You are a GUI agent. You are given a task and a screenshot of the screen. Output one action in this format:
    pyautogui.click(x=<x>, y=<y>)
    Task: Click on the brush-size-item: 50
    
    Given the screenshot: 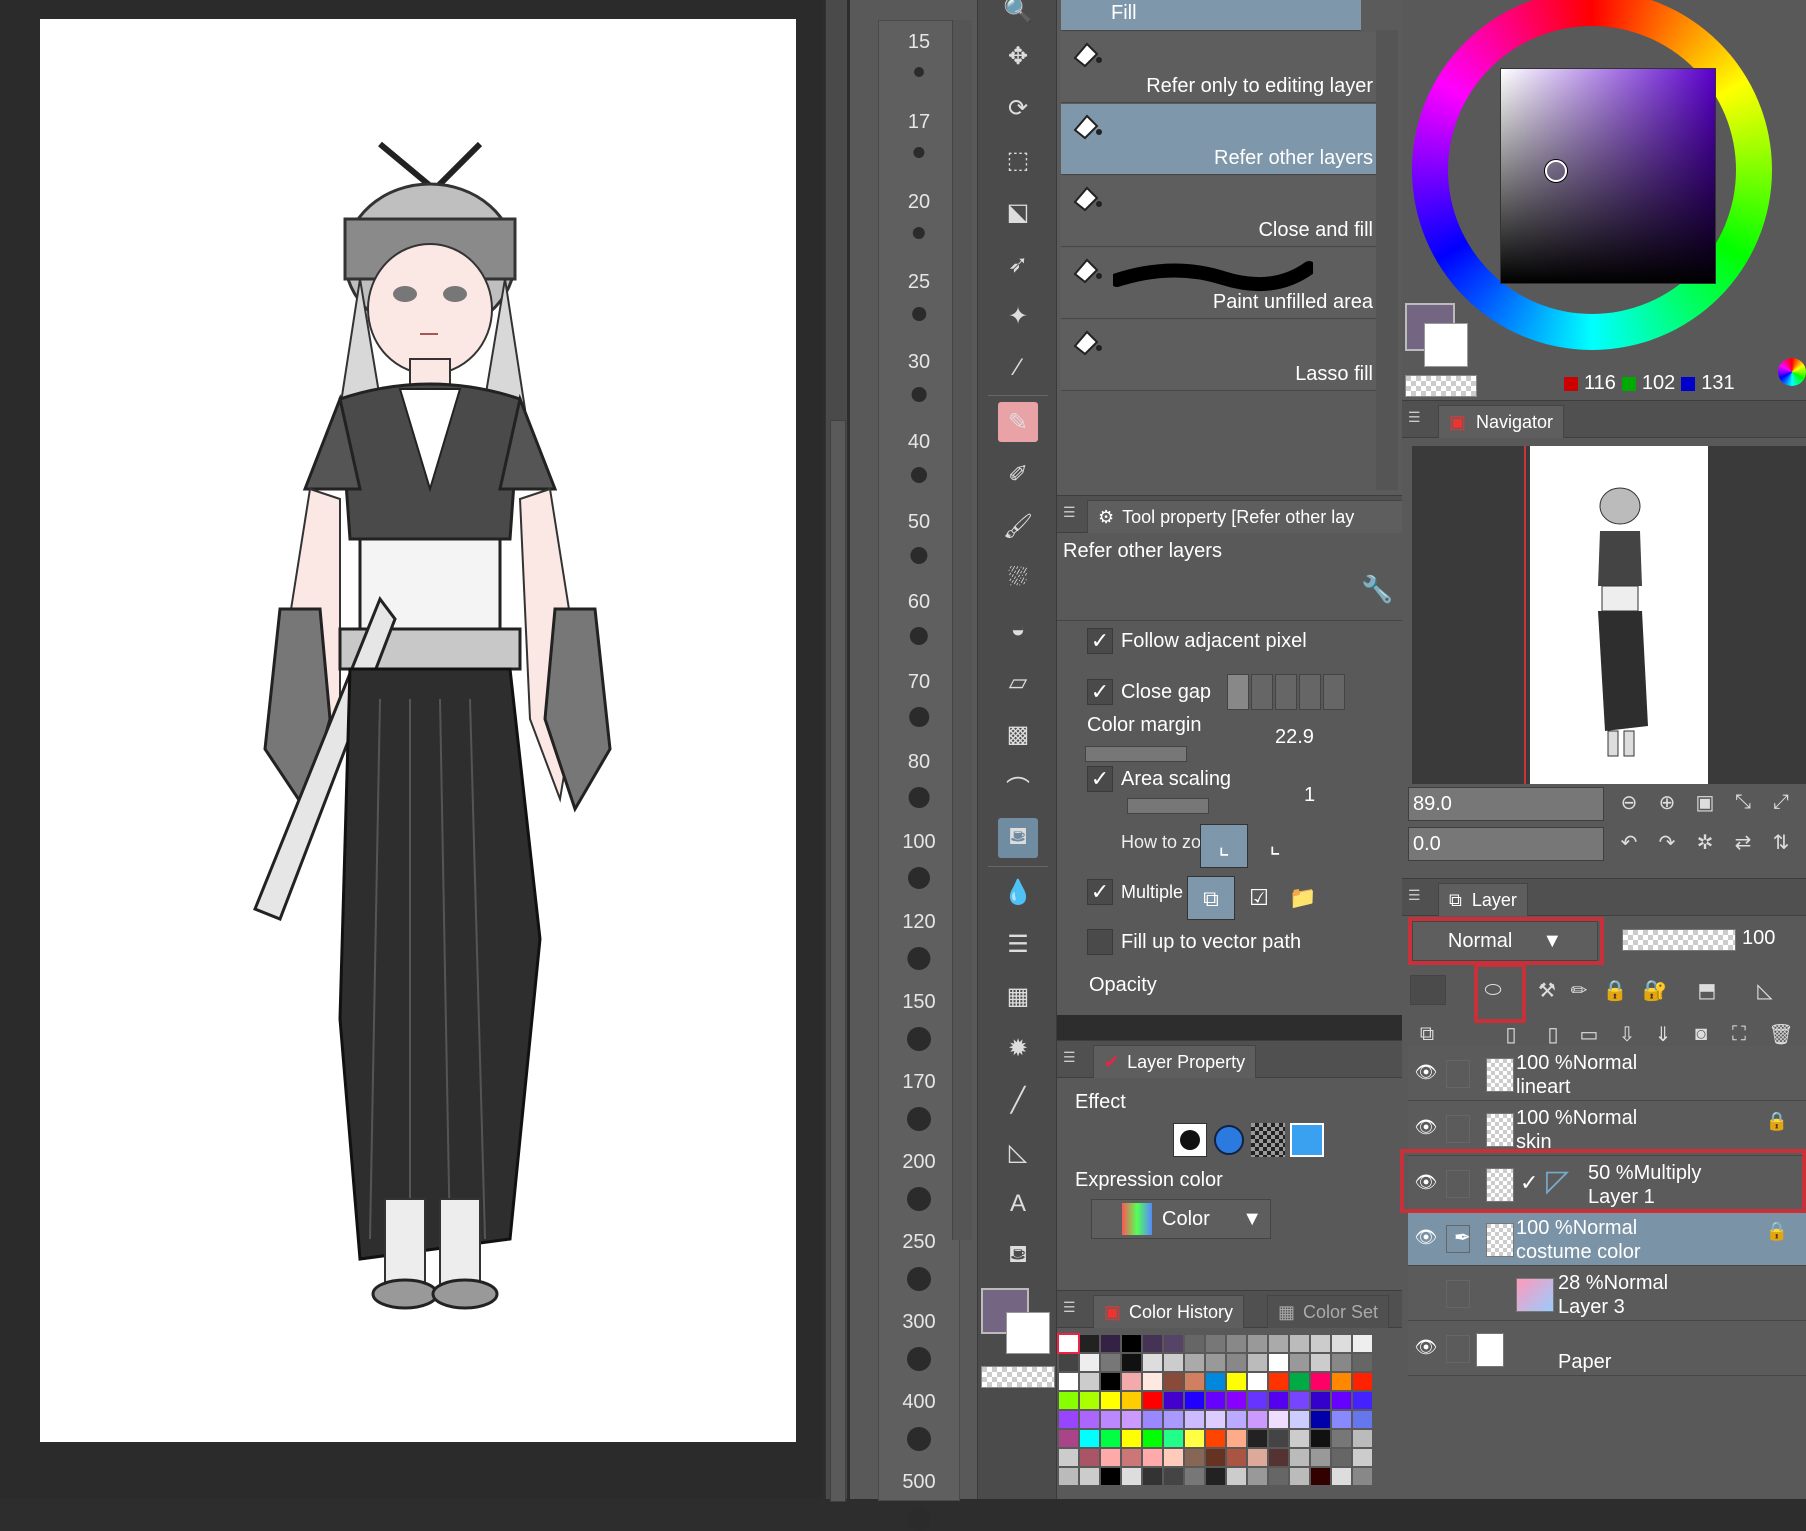 What is the action you would take?
    pyautogui.click(x=919, y=522)
    